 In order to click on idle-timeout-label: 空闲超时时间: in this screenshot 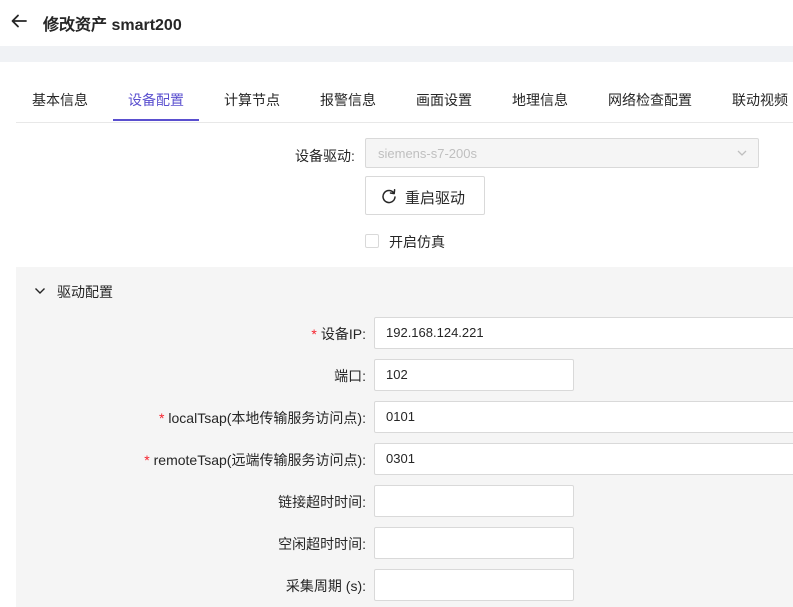, I will do `click(322, 544)`.